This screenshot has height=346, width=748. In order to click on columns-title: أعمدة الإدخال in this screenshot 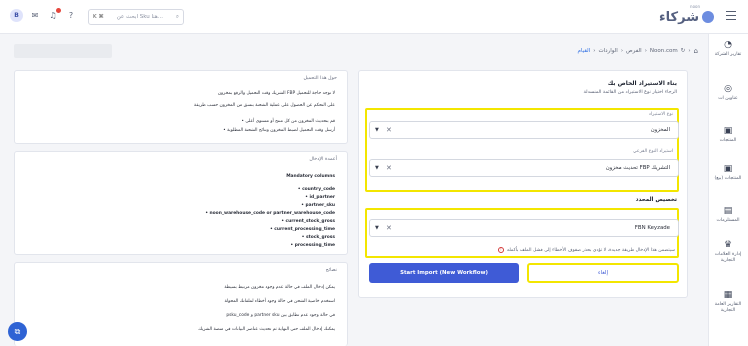, I will do `click(323, 159)`.